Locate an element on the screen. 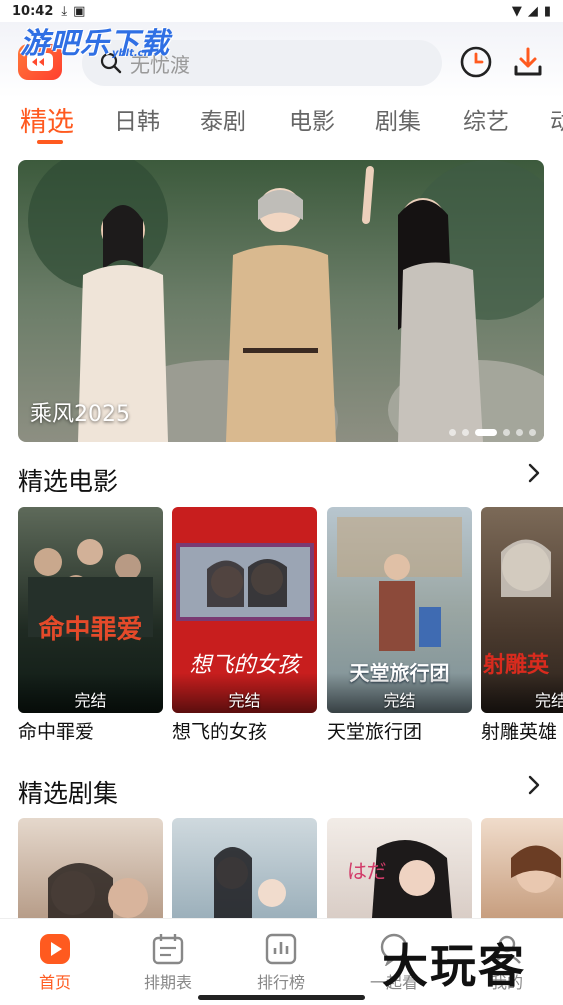 The width and height of the screenshot is (563, 1005). tab-anime: 动 is located at coordinates (556, 119).